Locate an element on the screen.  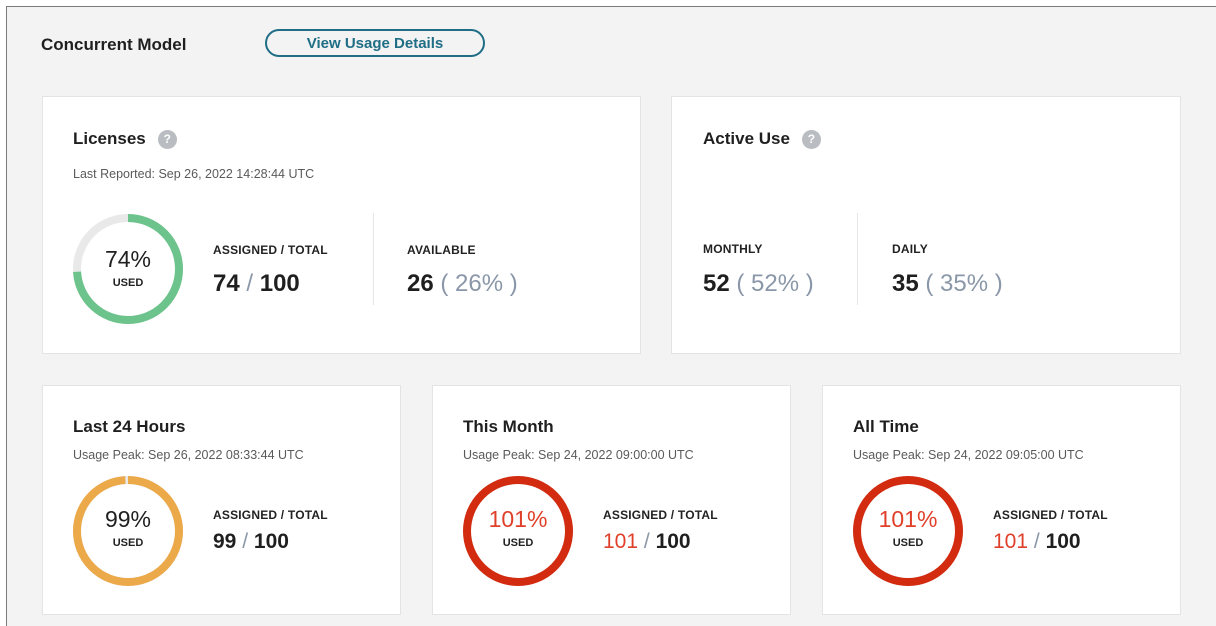
licenses-title: Licenses ? is located at coordinates (125, 139).